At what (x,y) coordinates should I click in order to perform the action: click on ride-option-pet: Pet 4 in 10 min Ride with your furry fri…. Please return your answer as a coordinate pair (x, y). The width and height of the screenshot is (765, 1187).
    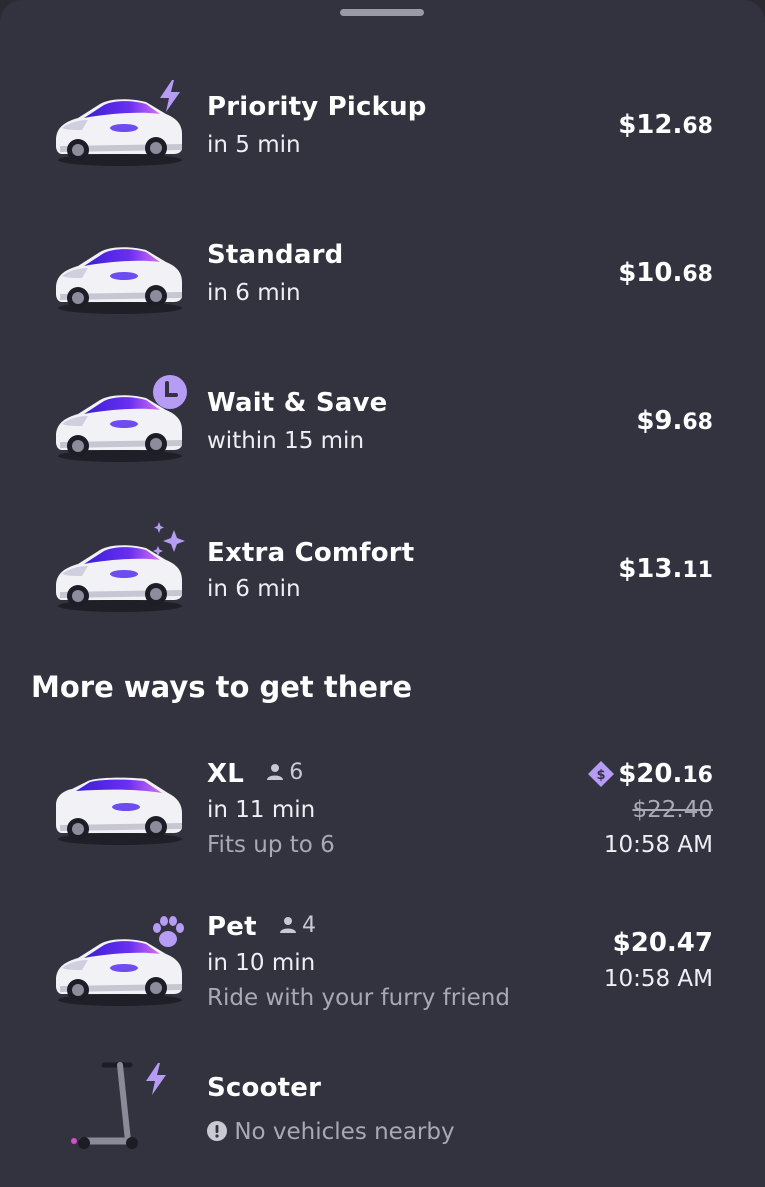
    Looking at the image, I should click on (382, 960).